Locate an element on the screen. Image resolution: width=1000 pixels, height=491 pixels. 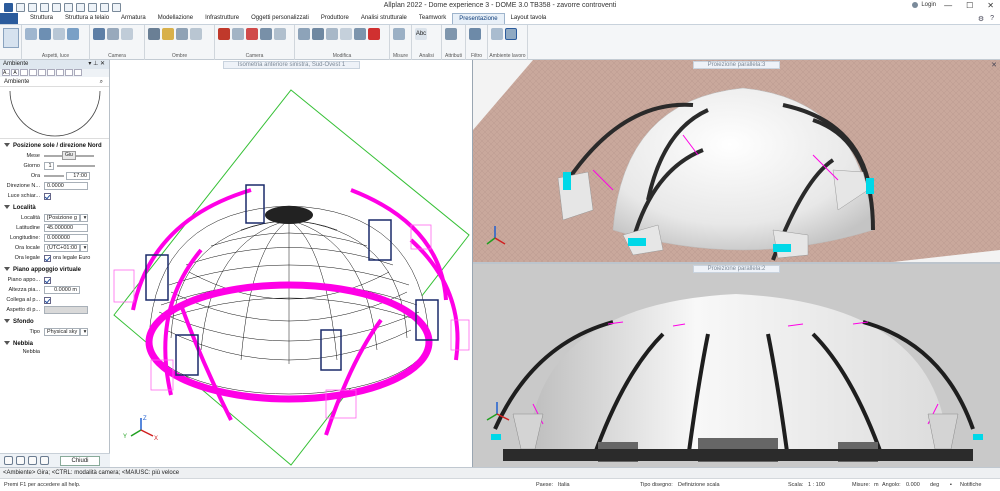
camera-icon is located at coordinates (99, 34).